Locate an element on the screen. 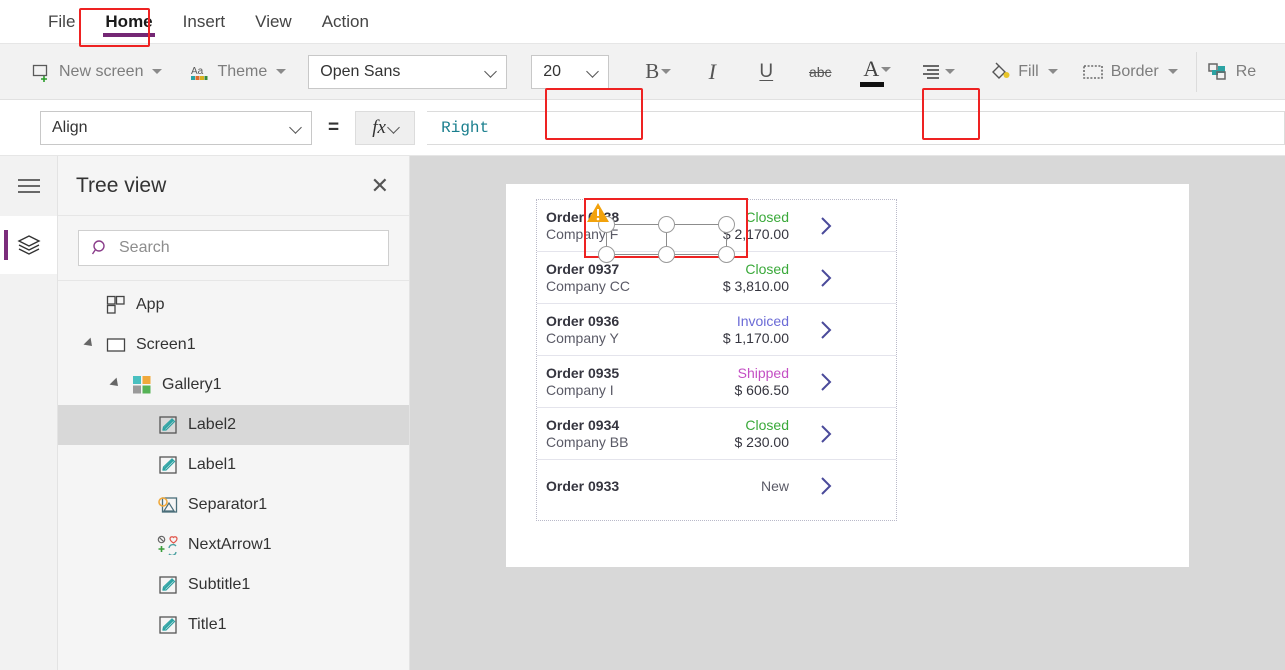 The height and width of the screenshot is (670, 1285). gallery-row-left: Order 0935 Company I is located at coordinates (590, 382).